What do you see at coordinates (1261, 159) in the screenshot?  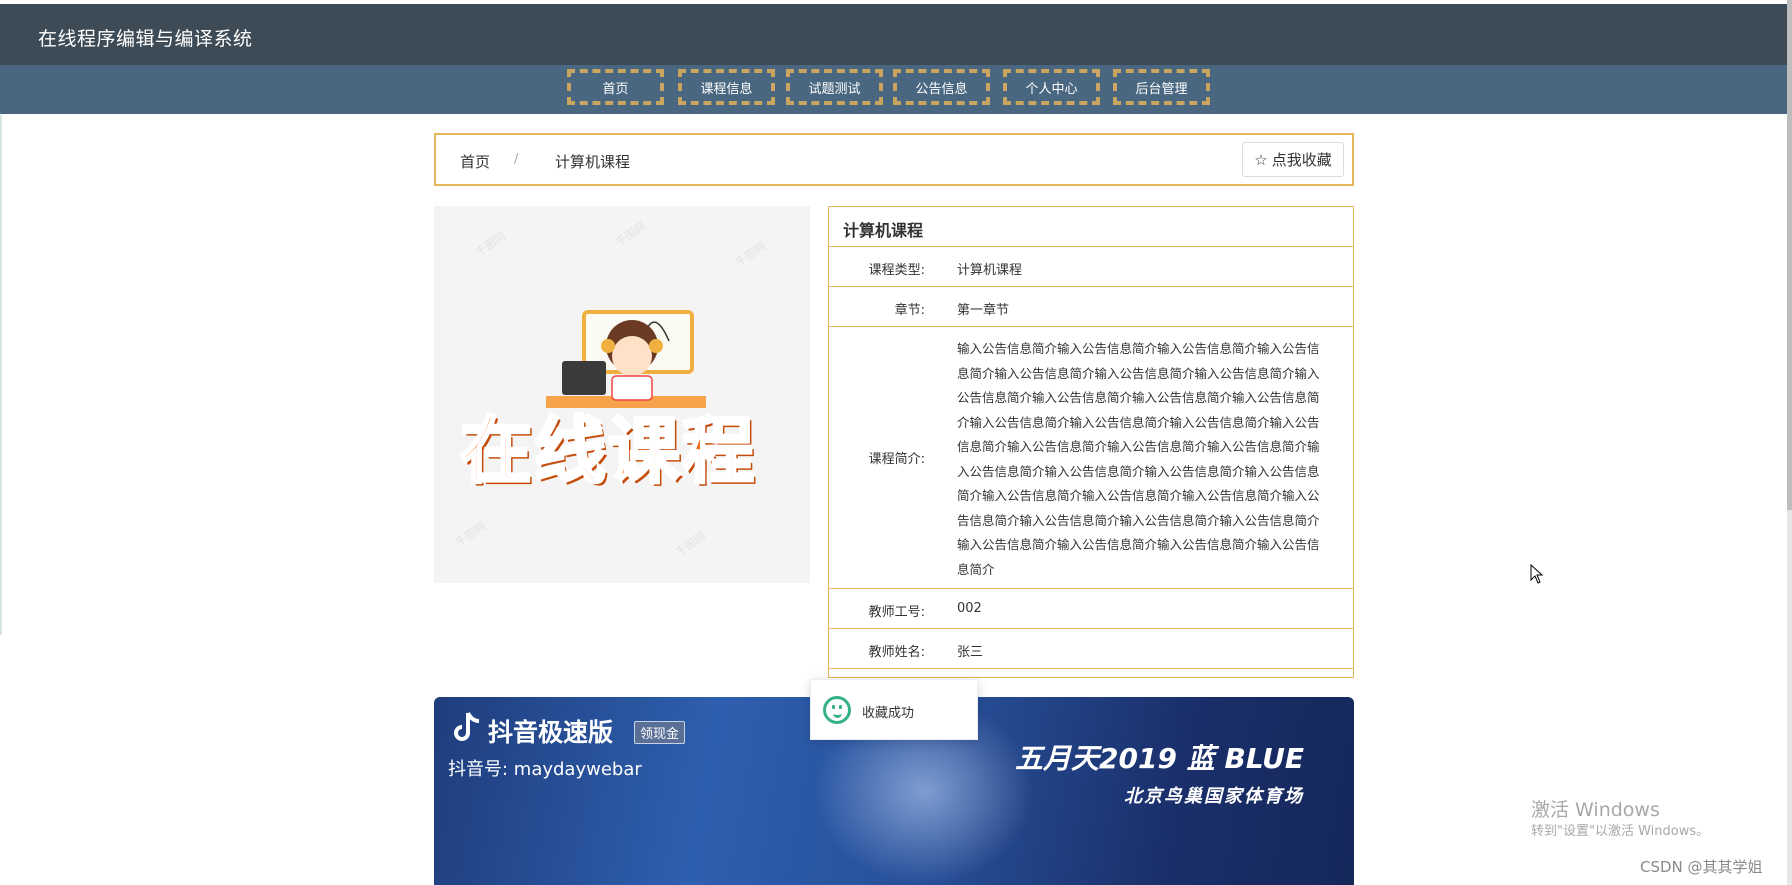 I see `star-outline-icon: ☆` at bounding box center [1261, 159].